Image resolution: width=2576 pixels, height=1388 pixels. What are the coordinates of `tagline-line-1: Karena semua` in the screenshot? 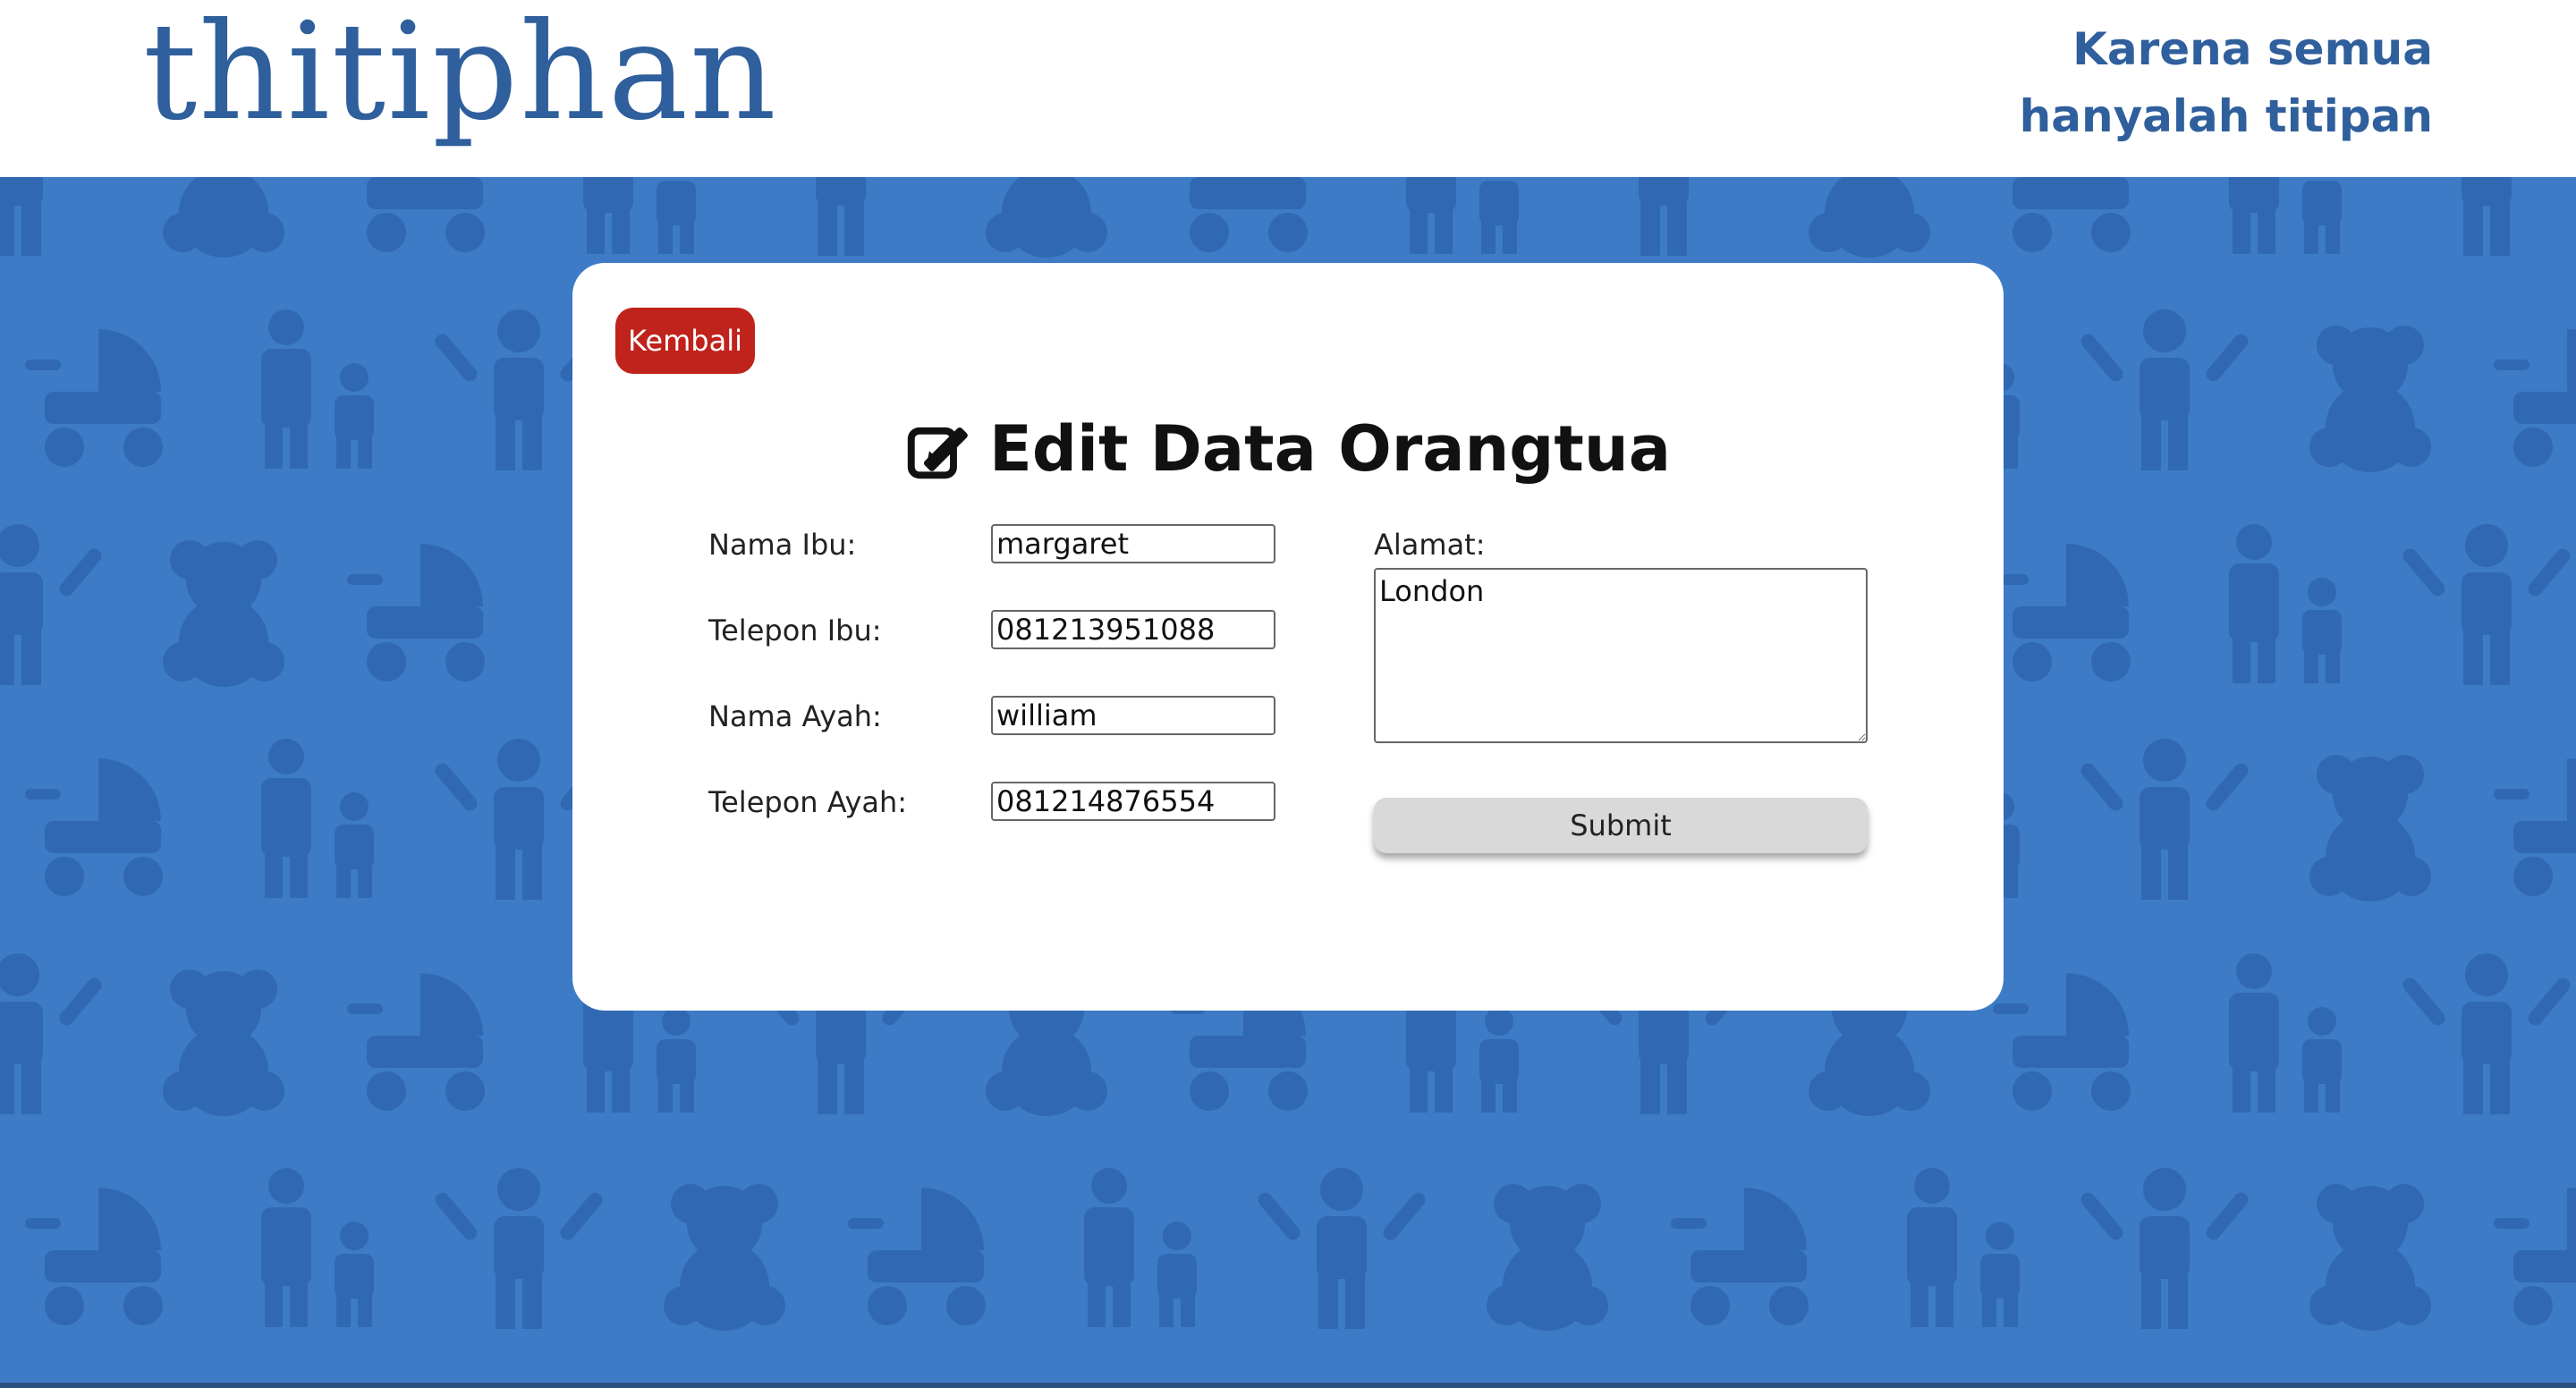 It's located at (2252, 49).